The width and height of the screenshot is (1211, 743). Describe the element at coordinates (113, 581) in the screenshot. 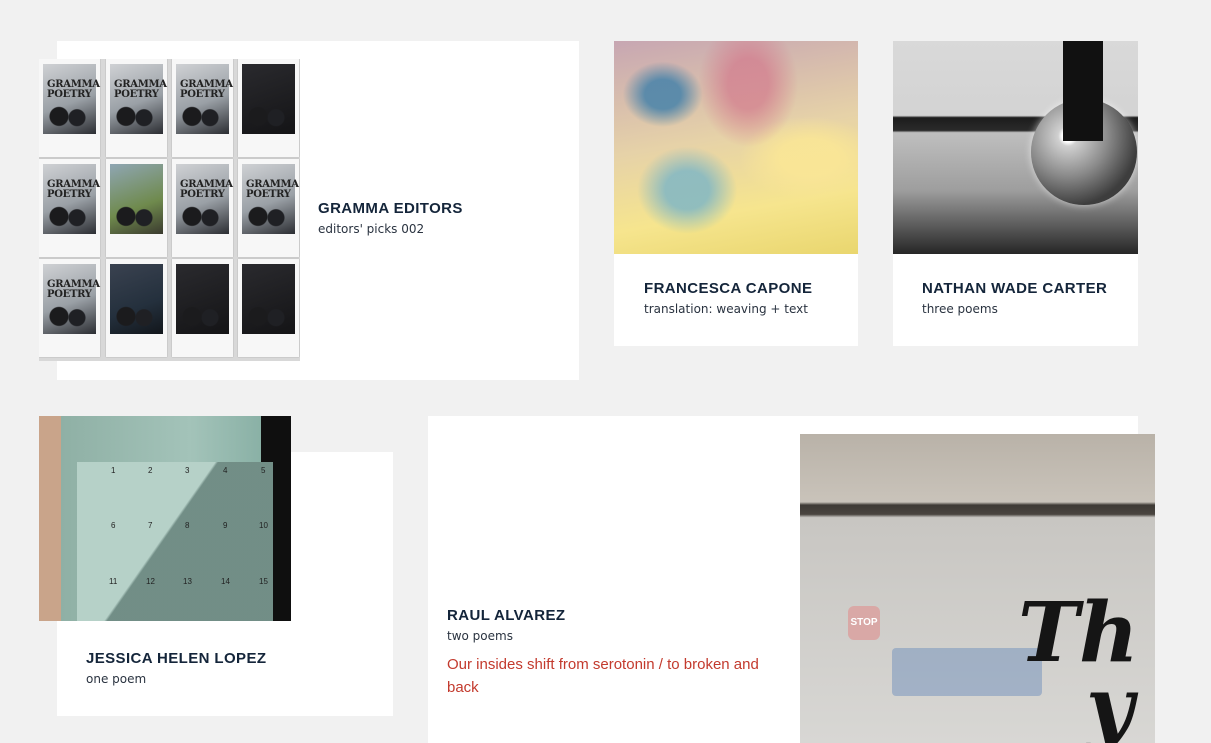

I see `locker-number: 11` at that location.